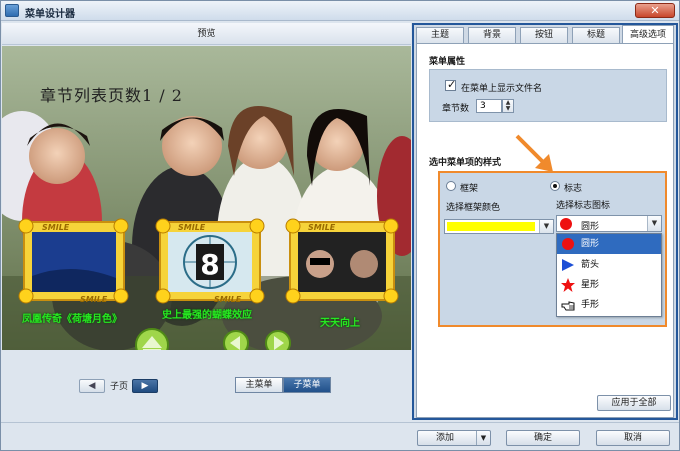  What do you see at coordinates (609, 265) in the screenshot?
I see `dropdown-item-arrow: 箭头` at bounding box center [609, 265].